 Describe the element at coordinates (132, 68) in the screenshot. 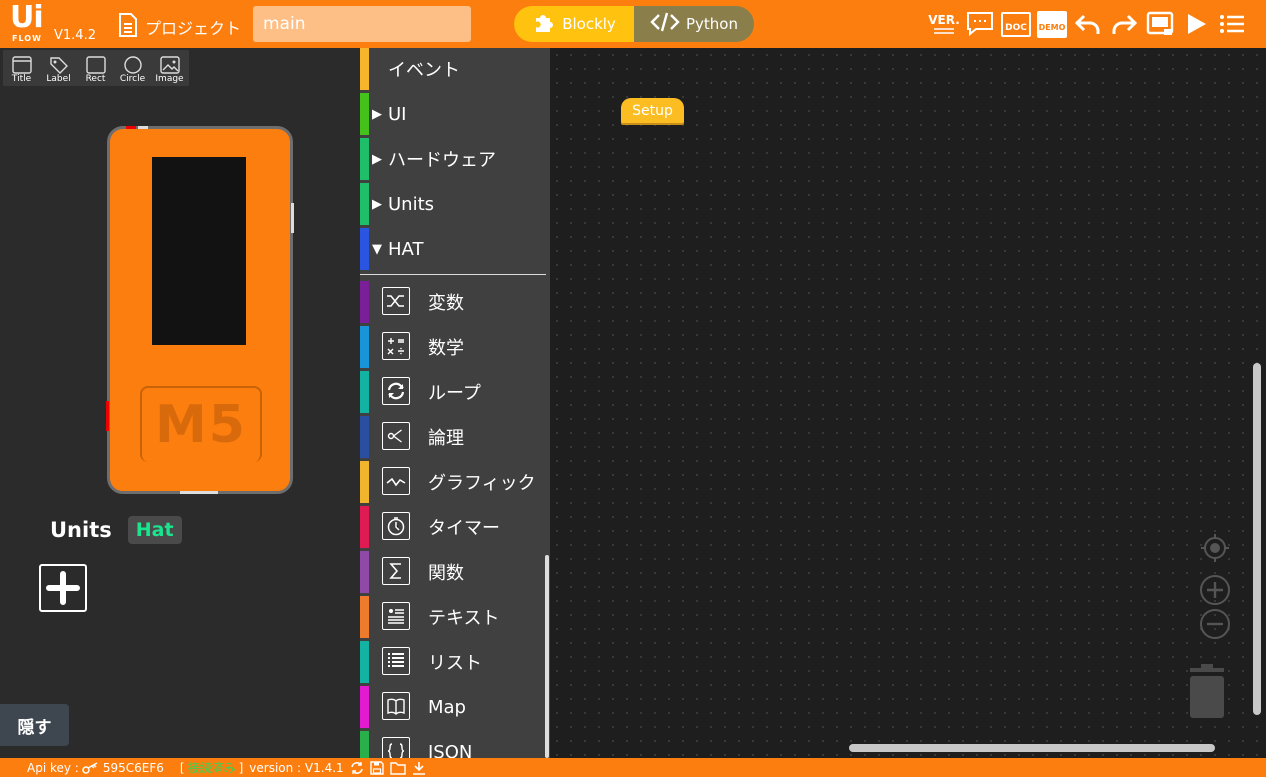

I see `shape-circle: Circle` at that location.